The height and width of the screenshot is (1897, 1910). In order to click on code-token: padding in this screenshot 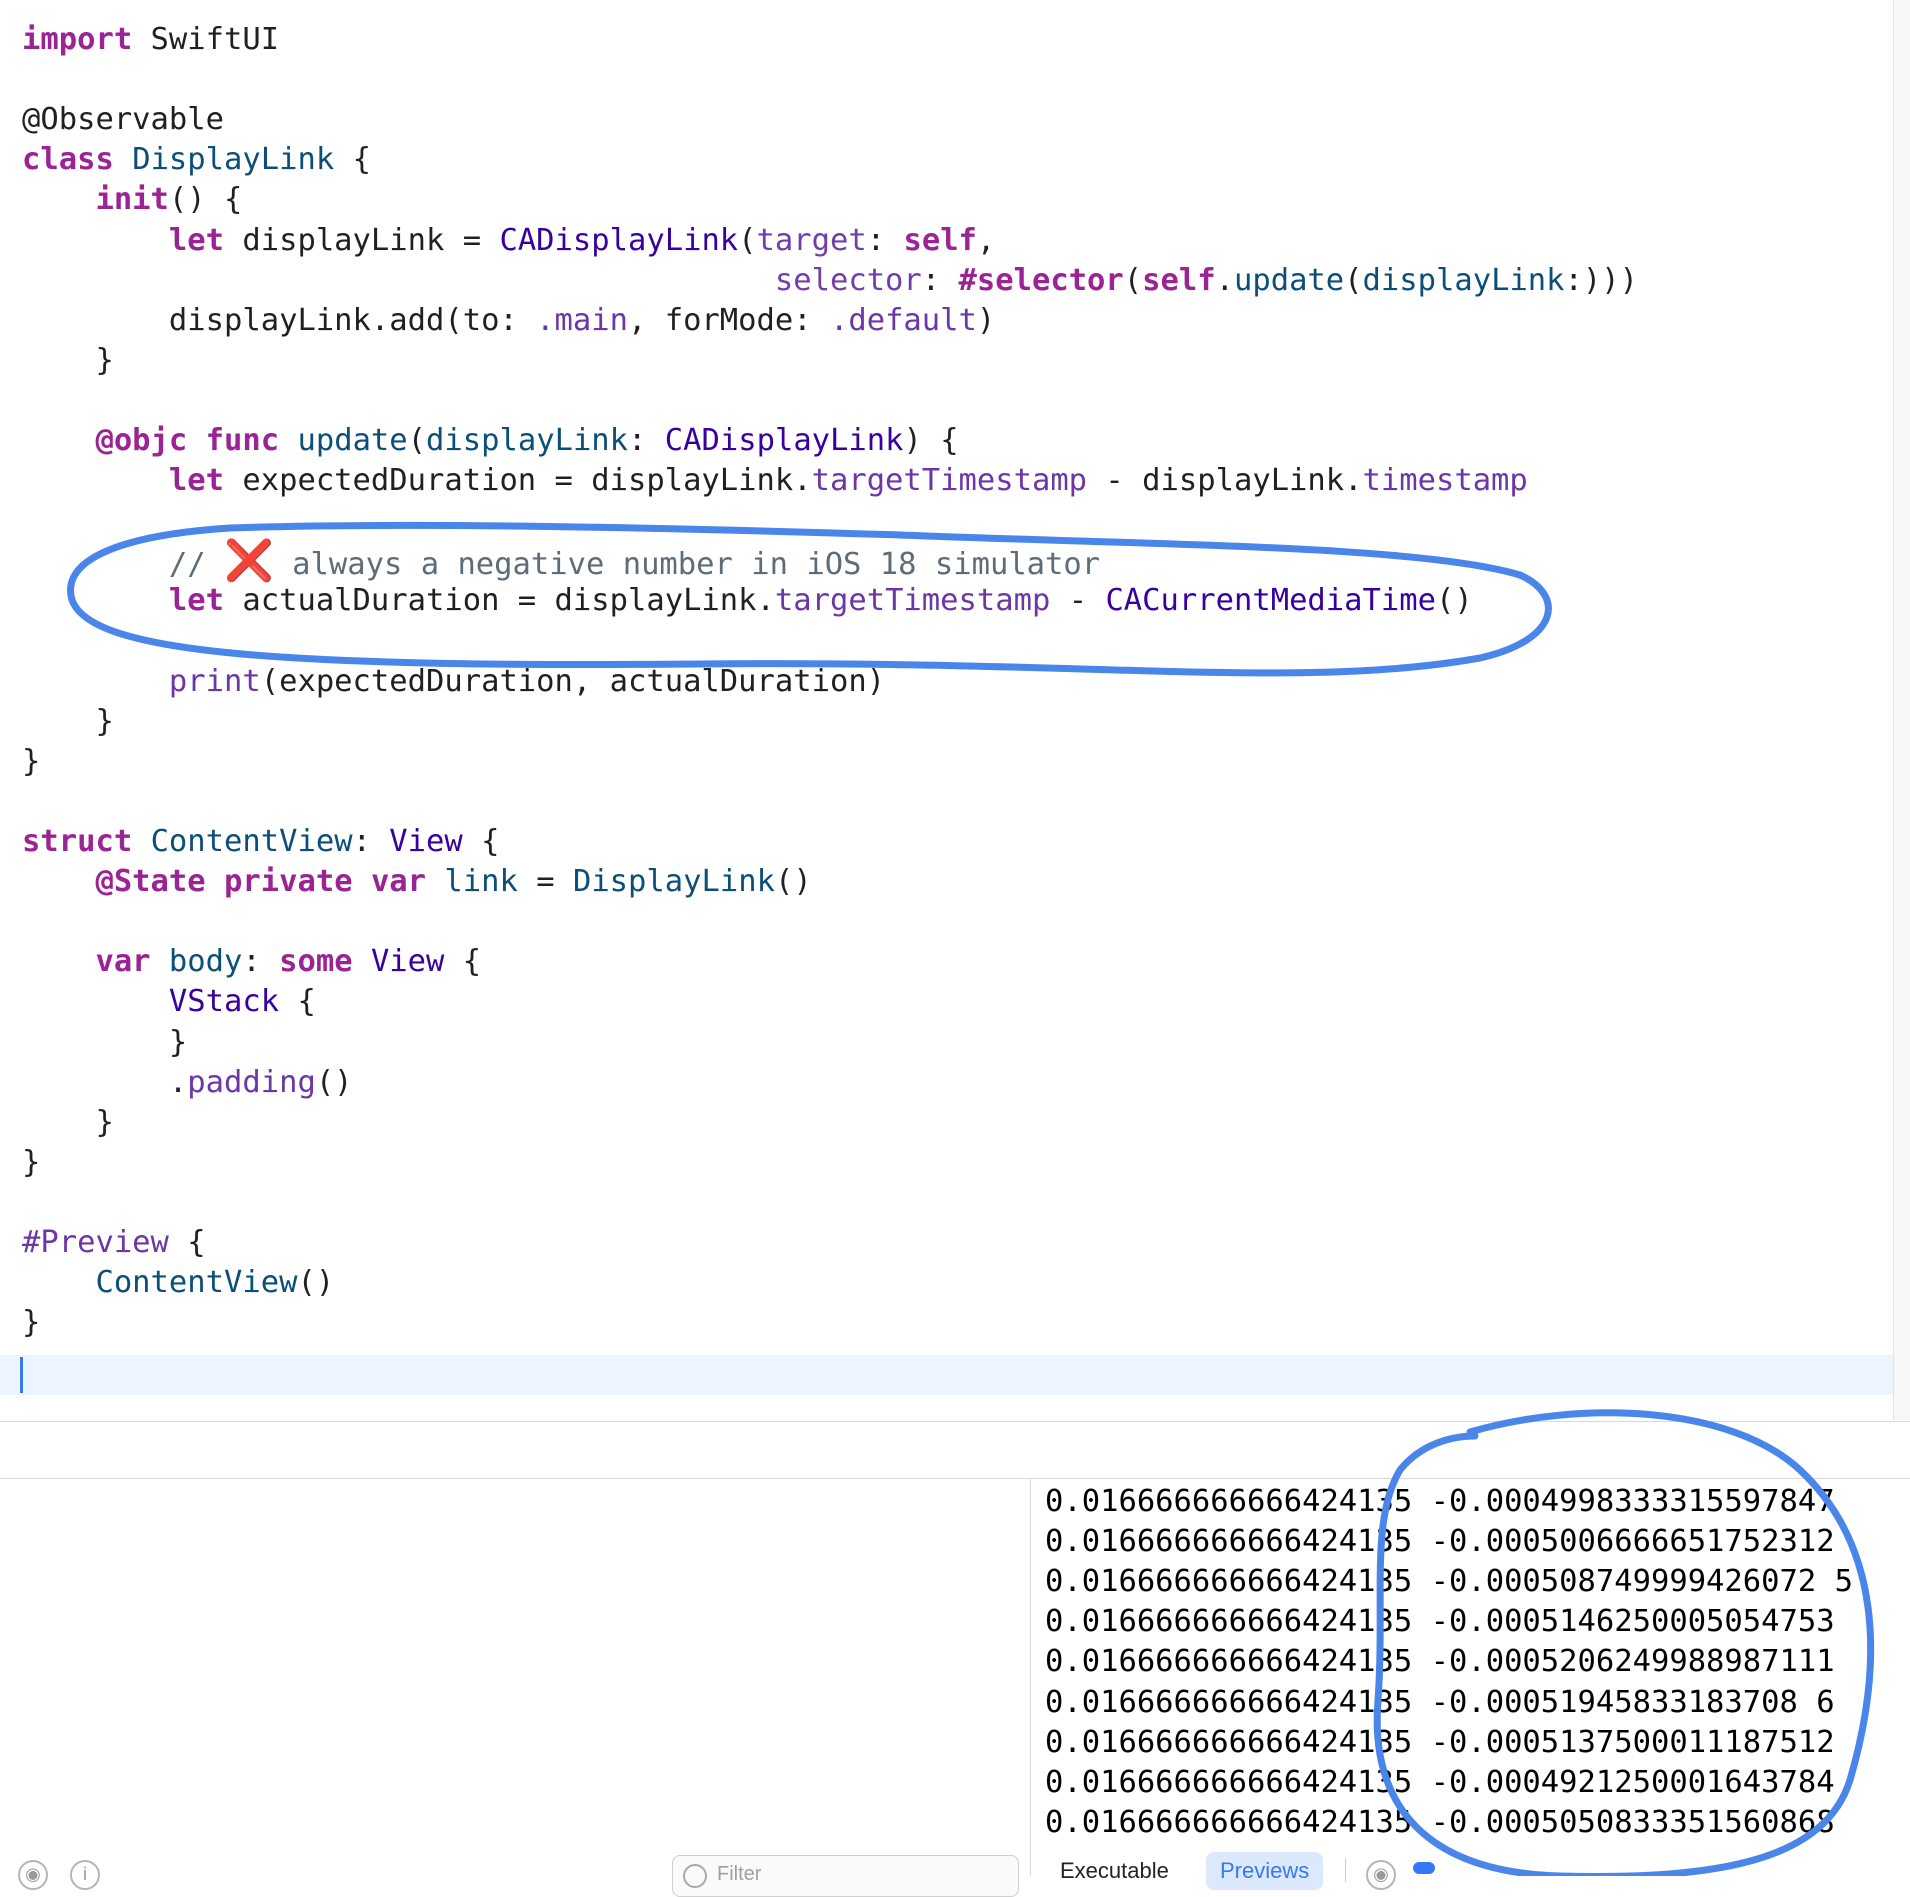, I will do `click(251, 1082)`.